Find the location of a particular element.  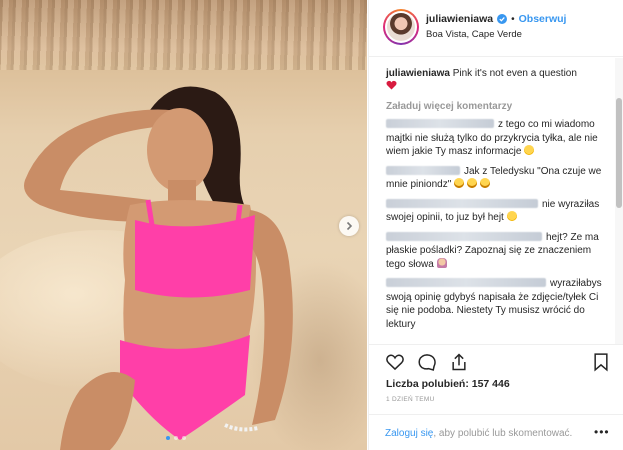

carousel-next-button is located at coordinates (349, 226).